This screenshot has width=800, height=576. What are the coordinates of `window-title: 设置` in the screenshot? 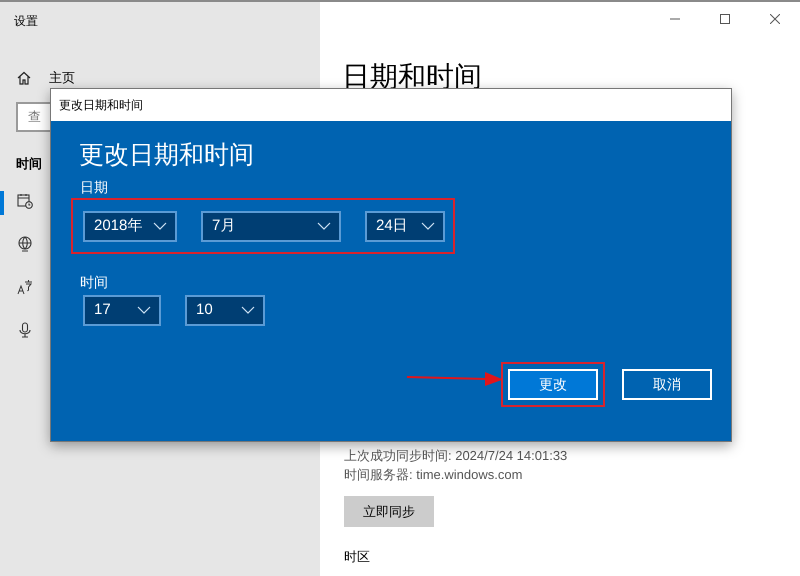 It's located at (26, 21).